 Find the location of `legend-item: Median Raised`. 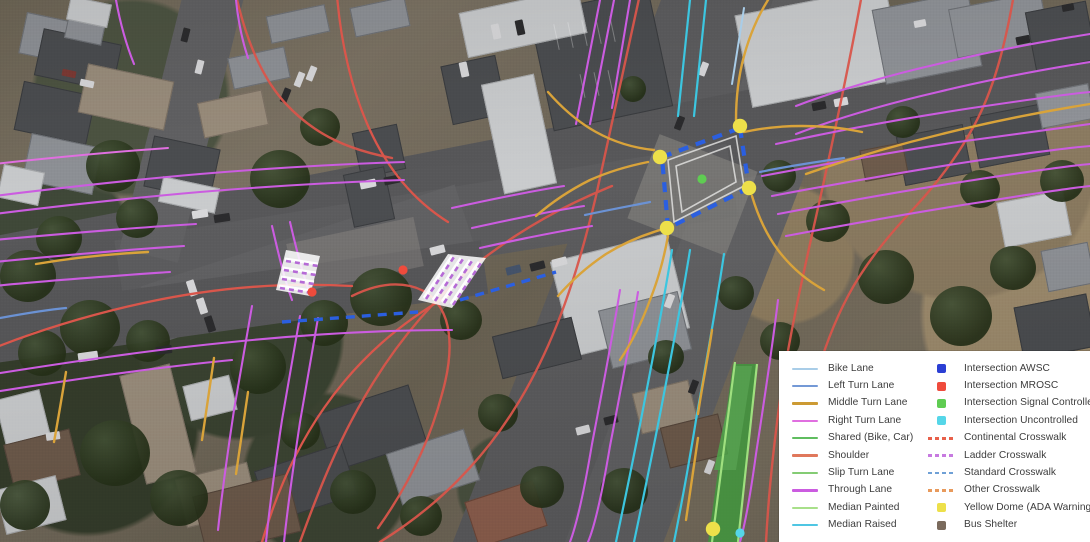

legend-item: Median Raised is located at coordinates (856, 525).